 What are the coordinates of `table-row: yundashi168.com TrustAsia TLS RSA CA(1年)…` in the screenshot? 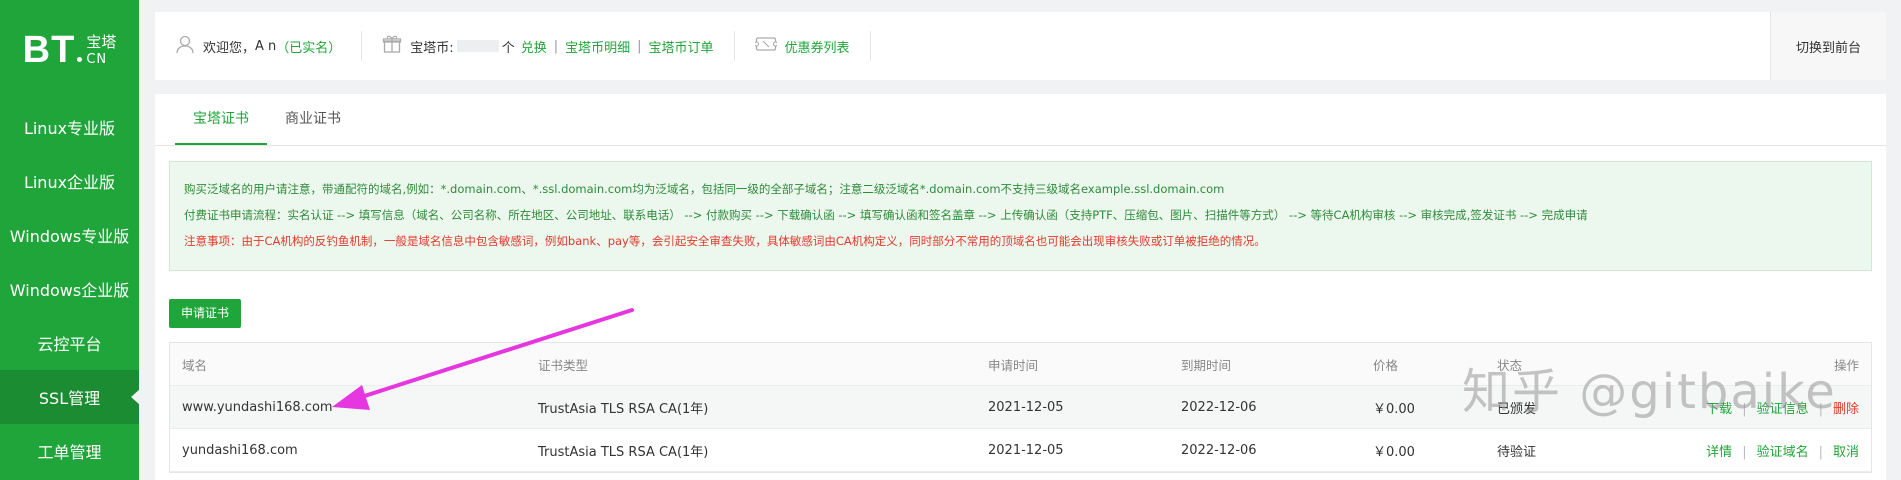 It's located at (1020, 450).